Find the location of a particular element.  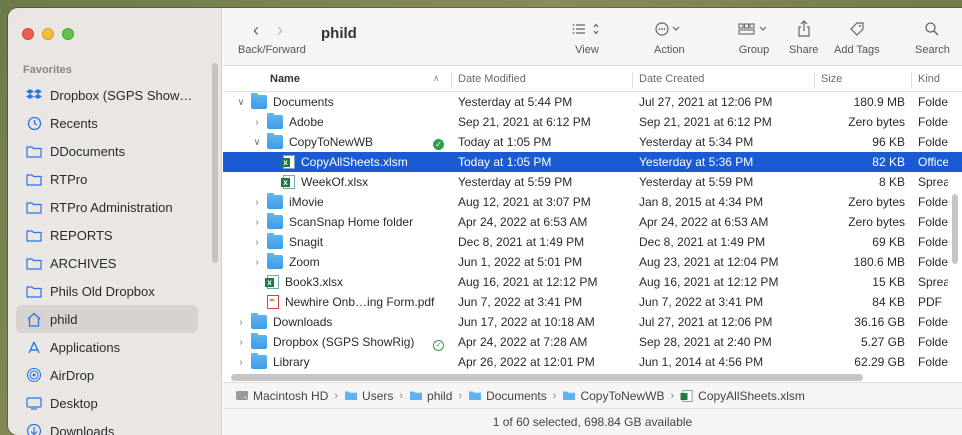

add-tags-button: Add Tags is located at coordinates (857, 37).